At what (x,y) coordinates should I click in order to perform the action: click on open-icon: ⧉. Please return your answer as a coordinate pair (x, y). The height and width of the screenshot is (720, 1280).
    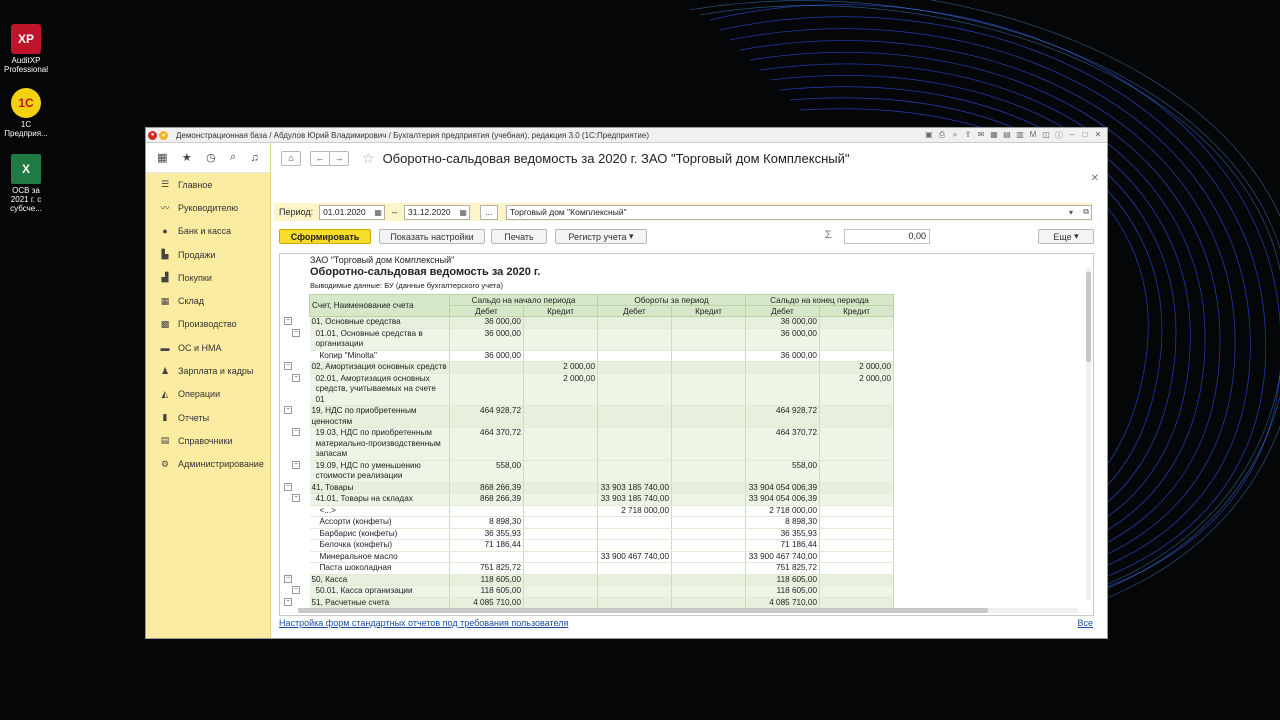
    Looking at the image, I should click on (1086, 212).